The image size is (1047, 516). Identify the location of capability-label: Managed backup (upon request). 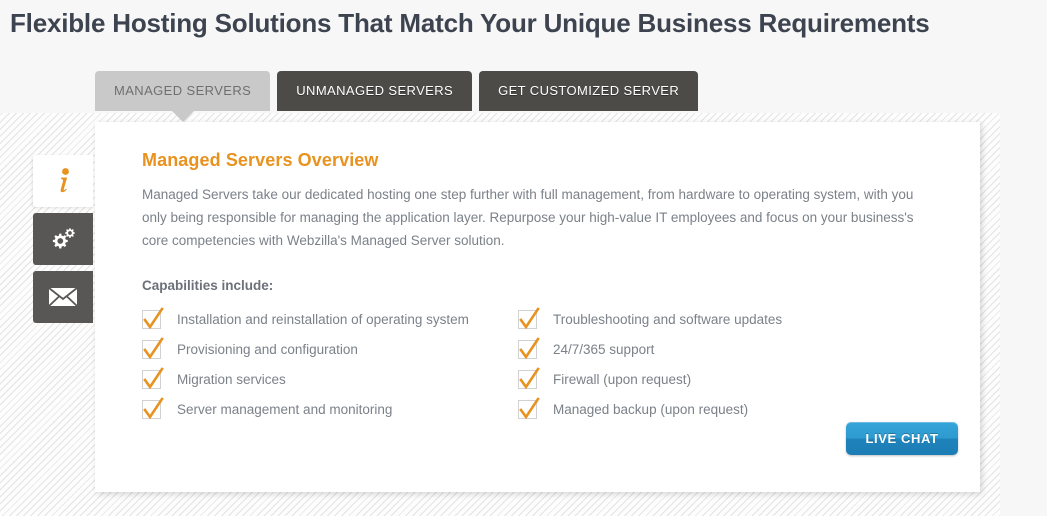
(651, 409).